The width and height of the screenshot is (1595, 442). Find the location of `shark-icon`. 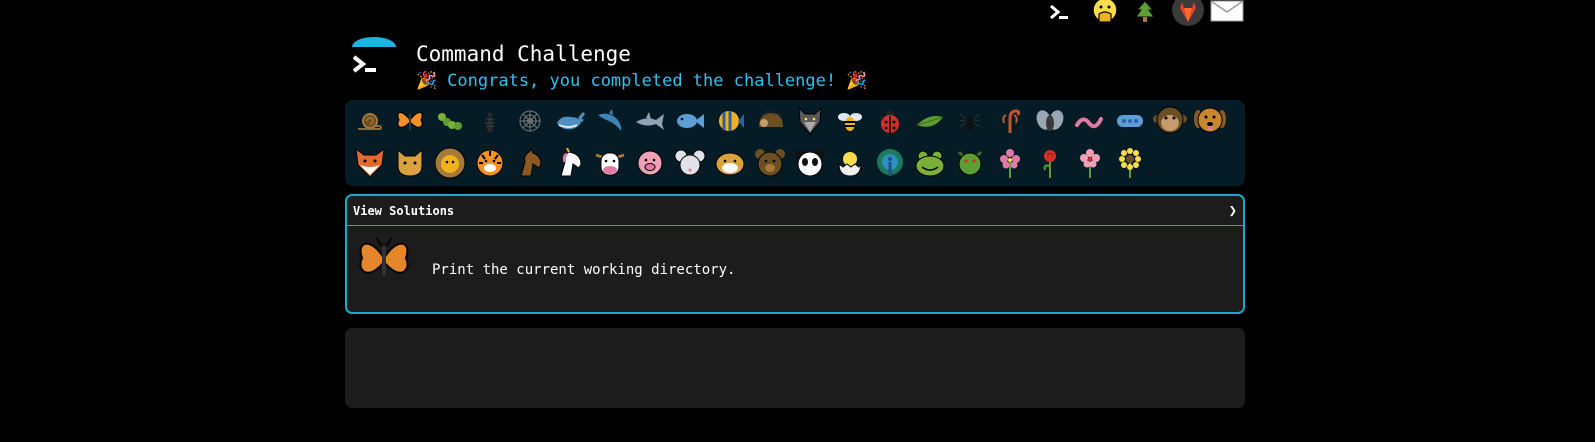

shark-icon is located at coordinates (650, 121).